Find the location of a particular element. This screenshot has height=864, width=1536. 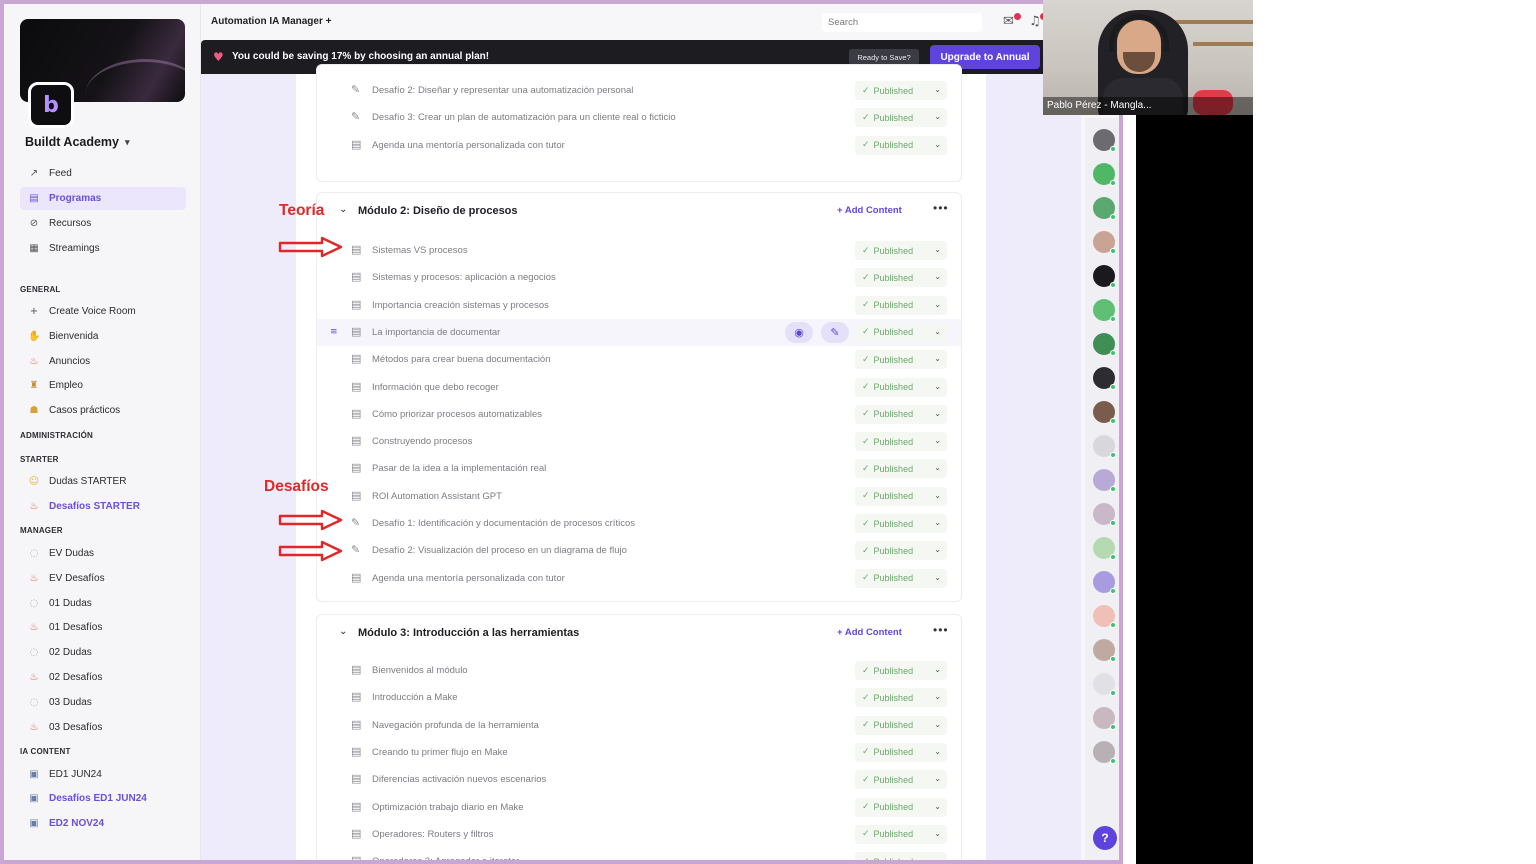

community-switcher: Buildt Academy ▾ is located at coordinates (77, 142).